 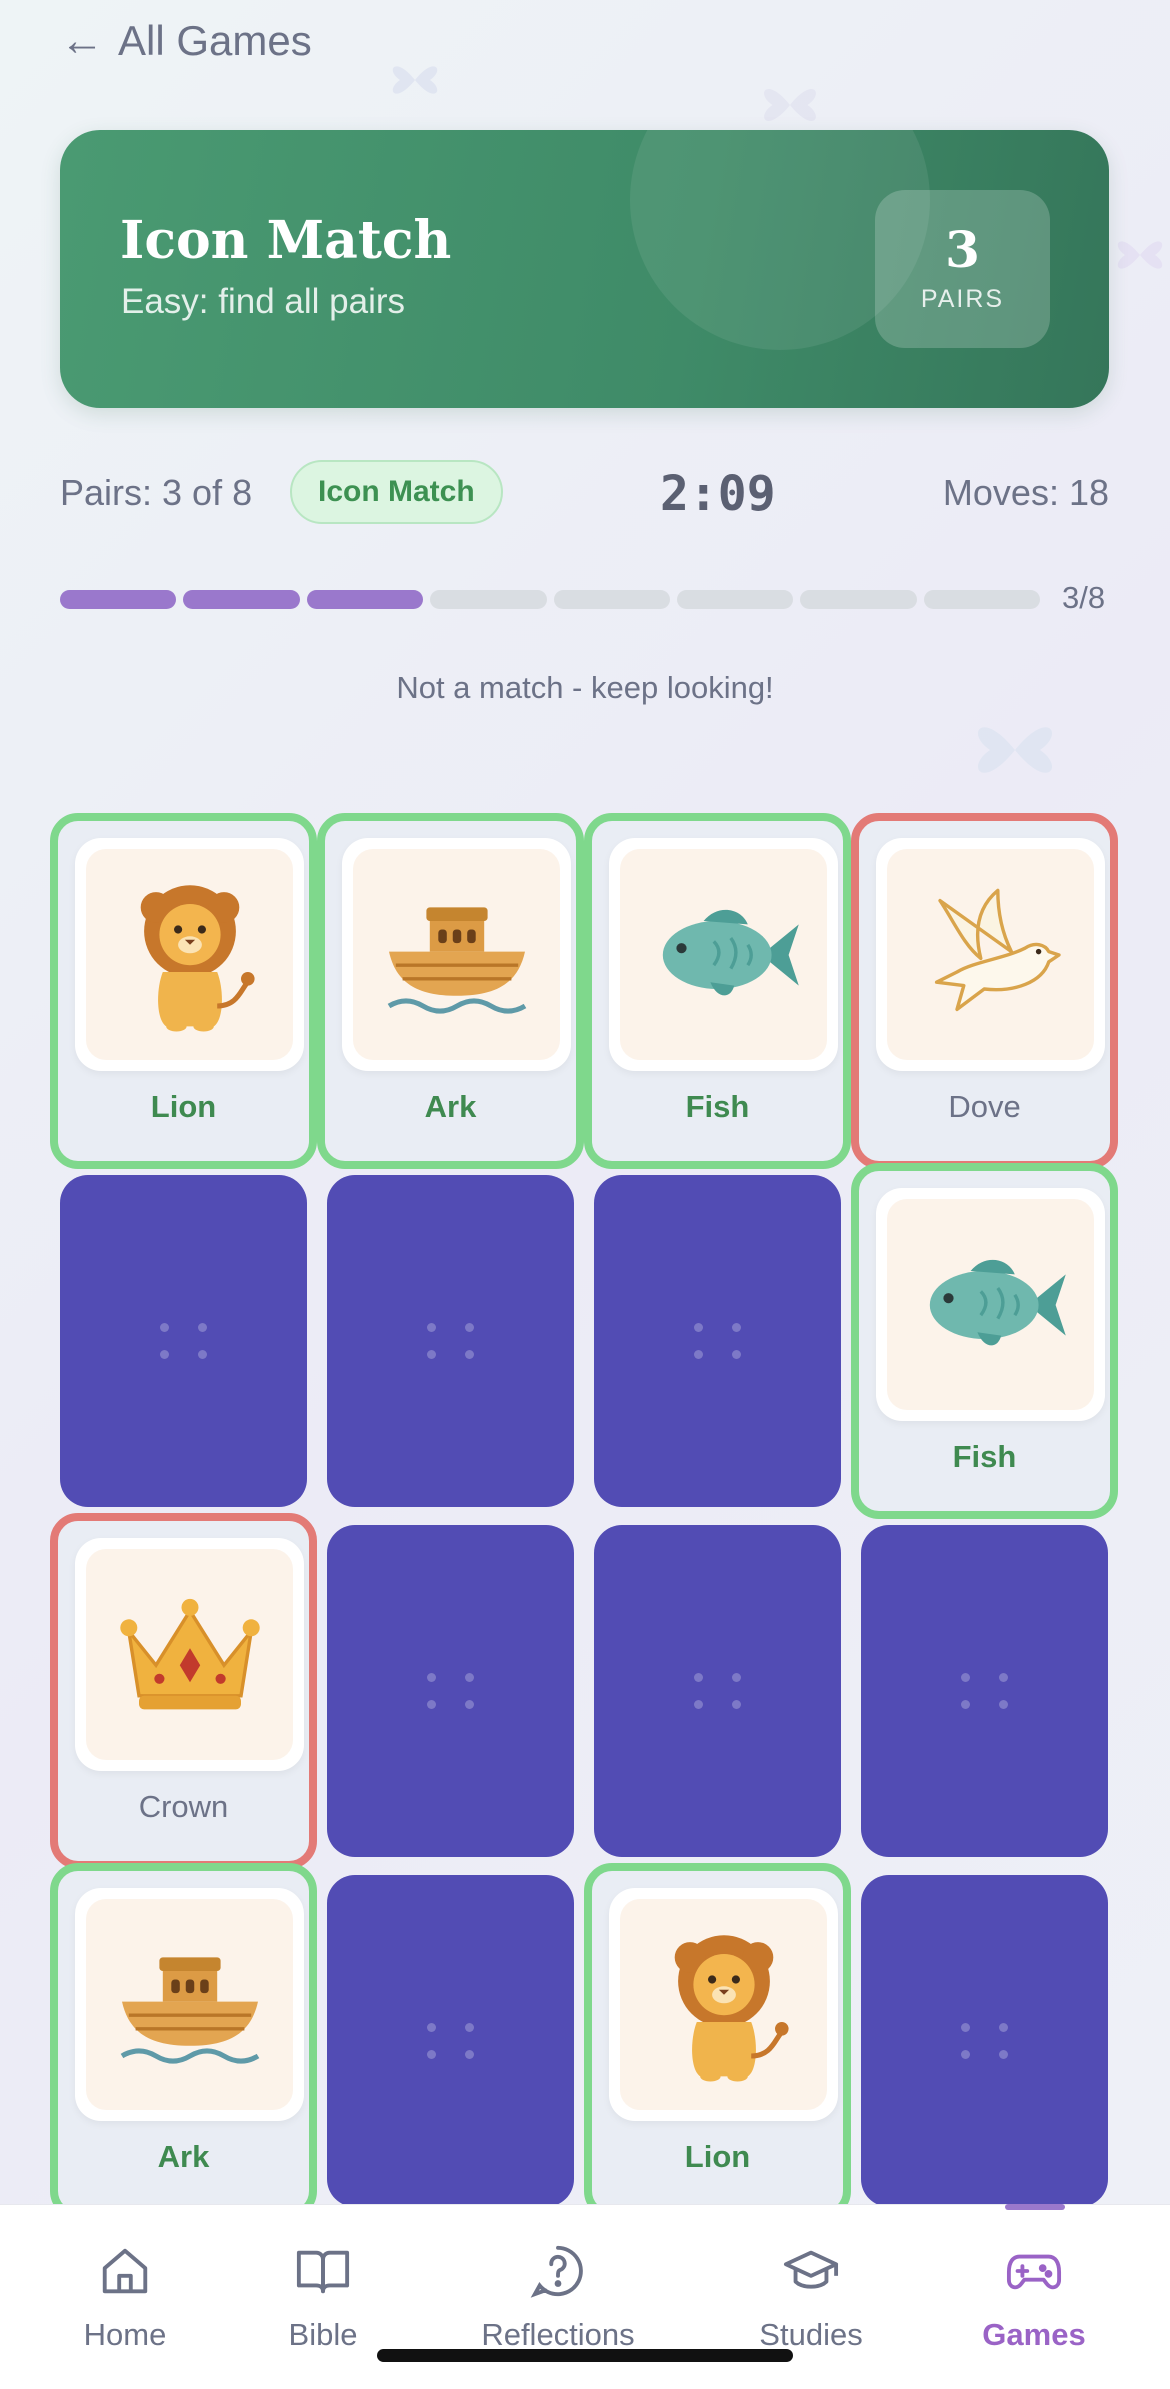 What do you see at coordinates (550, 599) in the screenshot?
I see `pairs-progress-bar` at bounding box center [550, 599].